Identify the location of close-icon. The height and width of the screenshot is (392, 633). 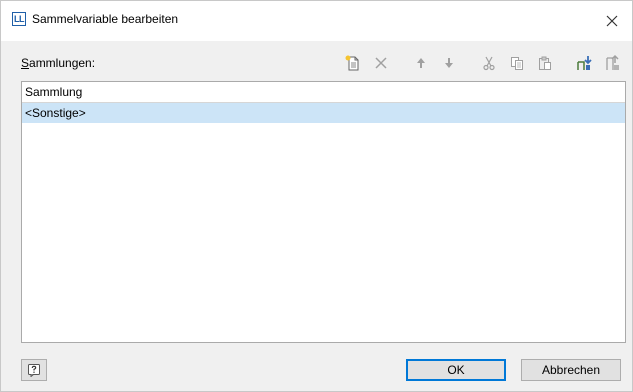
(612, 21).